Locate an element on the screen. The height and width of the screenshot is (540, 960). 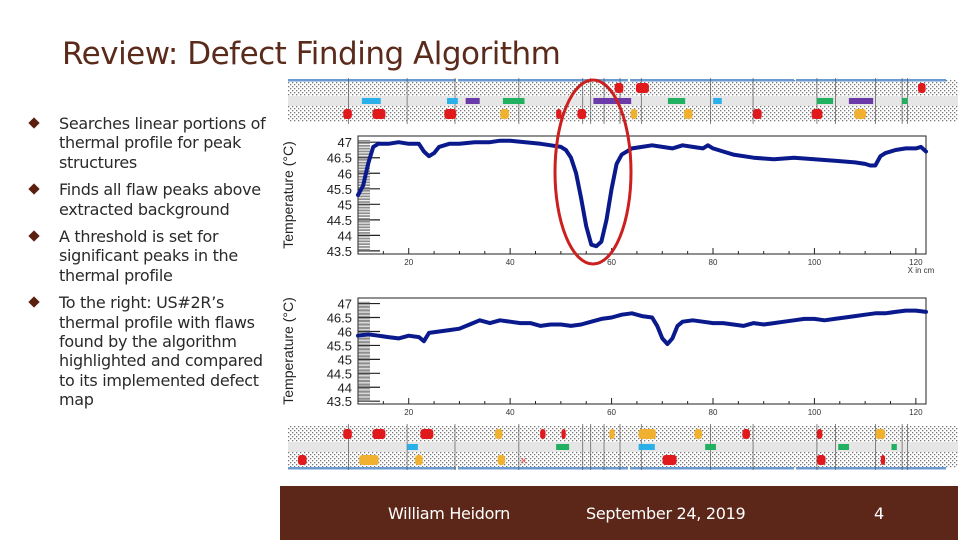
y-tick-label: 43.5 is located at coordinates (339, 251).